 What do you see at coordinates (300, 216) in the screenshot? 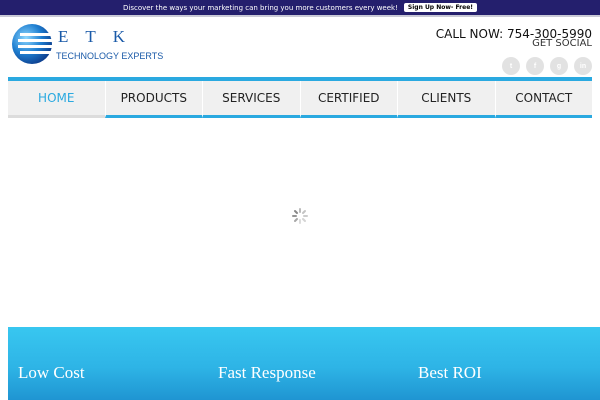
I see `loading-spinner-icon` at bounding box center [300, 216].